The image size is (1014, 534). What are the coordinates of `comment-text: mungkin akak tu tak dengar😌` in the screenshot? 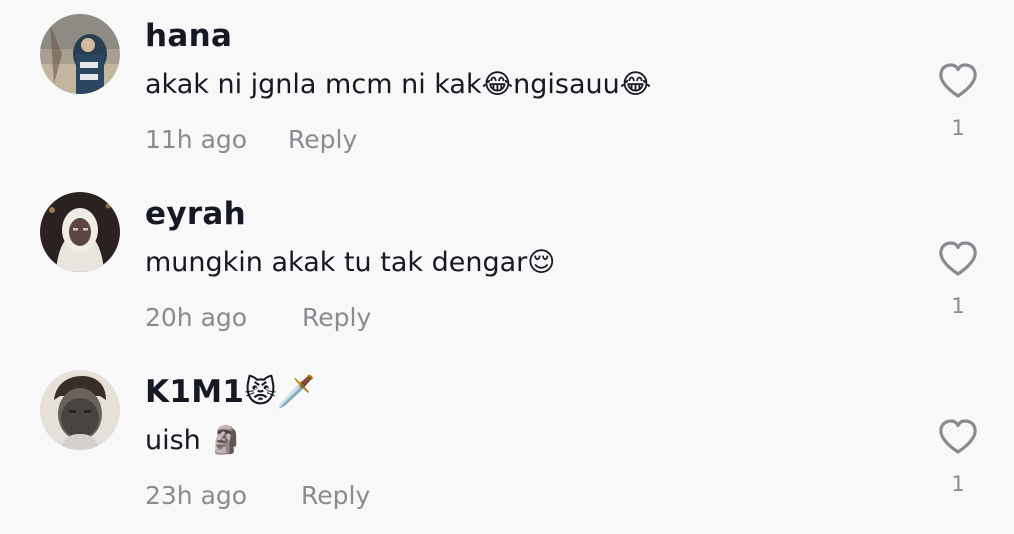 It's located at (350, 262).